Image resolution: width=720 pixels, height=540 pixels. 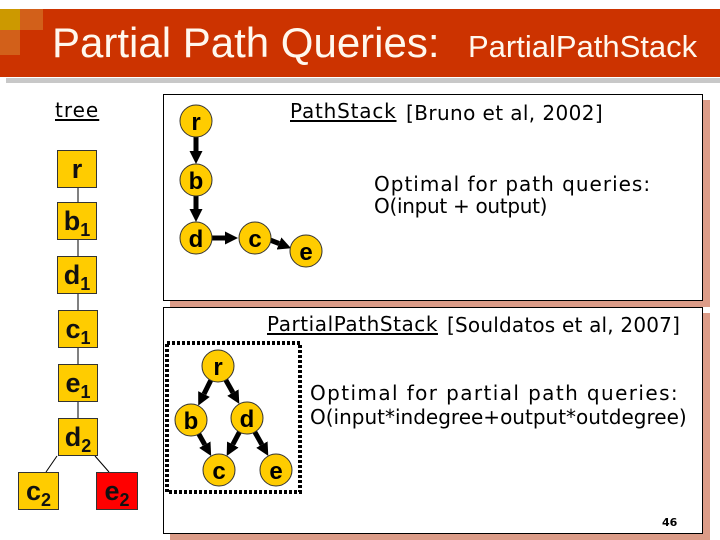 I want to click on partialpathstack-description: Optimal for partial path queries:, so click(x=495, y=393).